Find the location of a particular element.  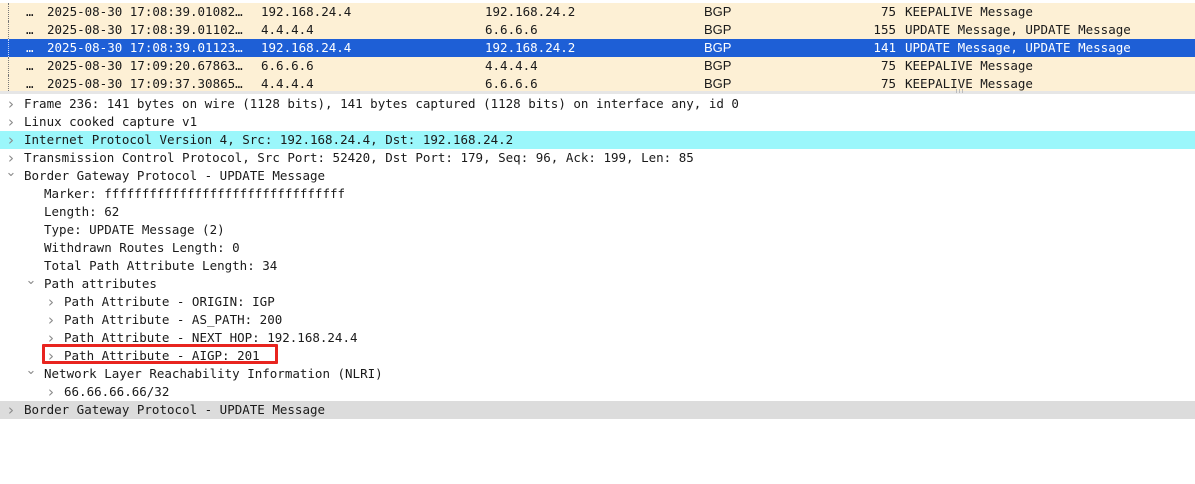

tree-item: Length: 62 is located at coordinates (597, 212).